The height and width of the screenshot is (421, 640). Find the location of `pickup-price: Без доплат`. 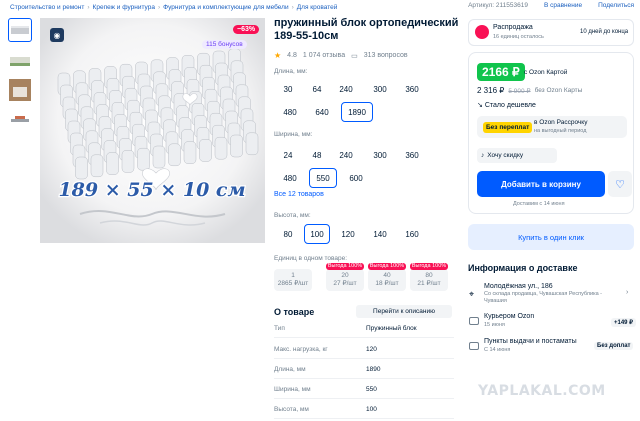

pickup-price: Без доплат is located at coordinates (614, 346).